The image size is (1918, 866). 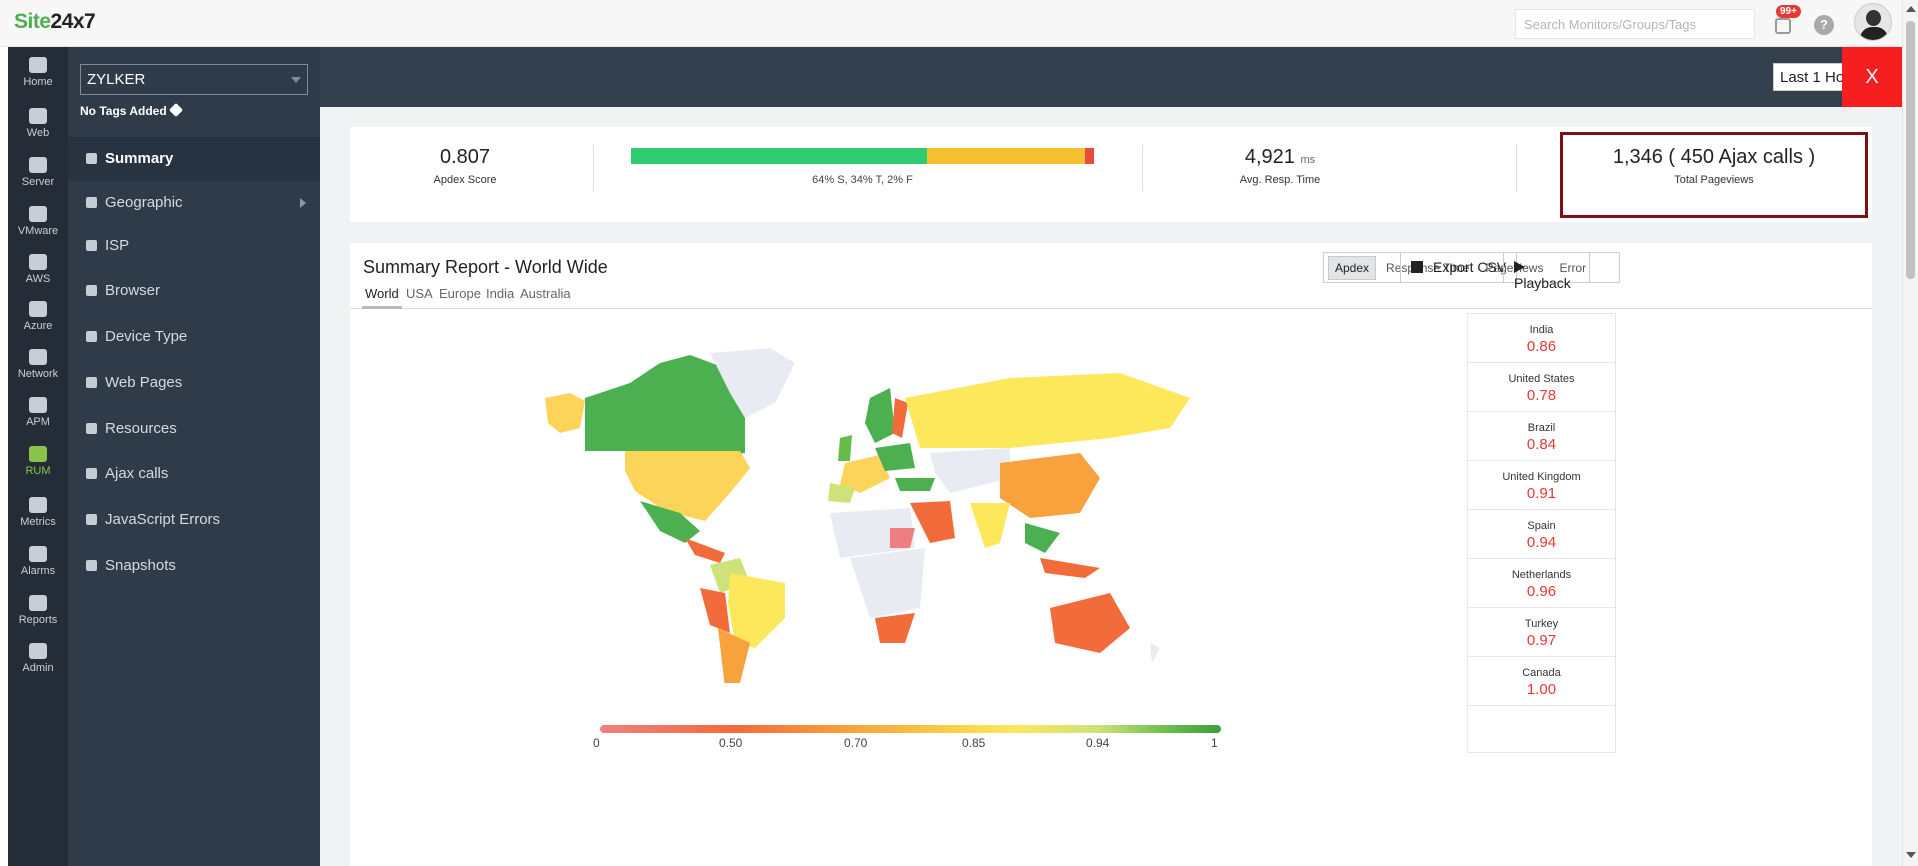 What do you see at coordinates (1541, 640) in the screenshot?
I see `country-apdex-value: 0.97` at bounding box center [1541, 640].